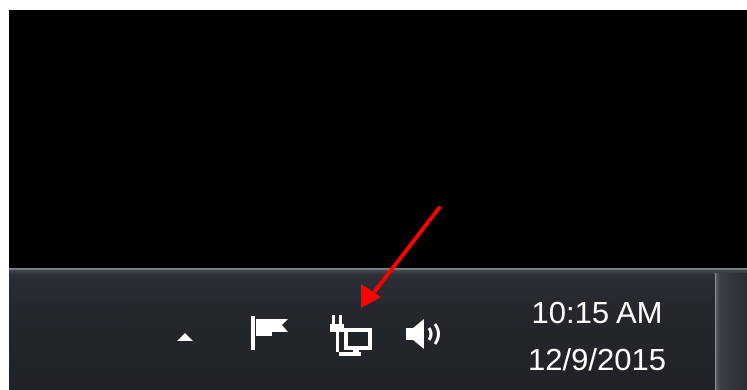 Image resolution: width=747 pixels, height=390 pixels. What do you see at coordinates (351, 336) in the screenshot?
I see `network-icon` at bounding box center [351, 336].